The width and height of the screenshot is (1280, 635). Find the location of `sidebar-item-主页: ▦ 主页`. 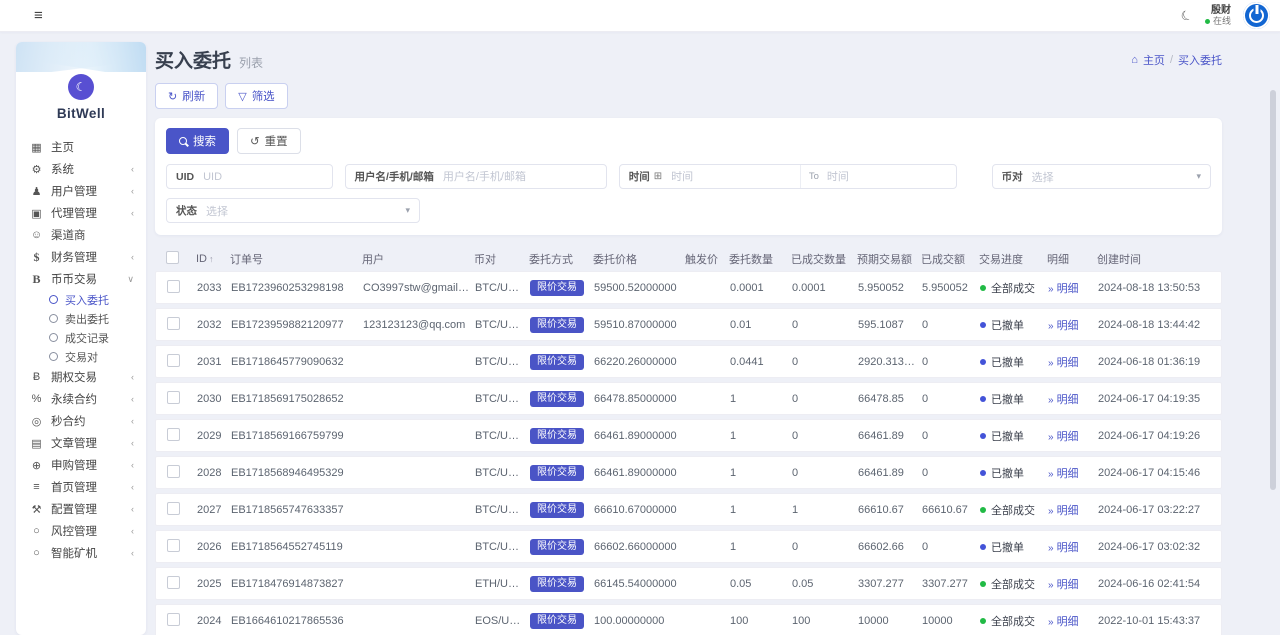

sidebar-item-主页: ▦ 主页 is located at coordinates (81, 147).